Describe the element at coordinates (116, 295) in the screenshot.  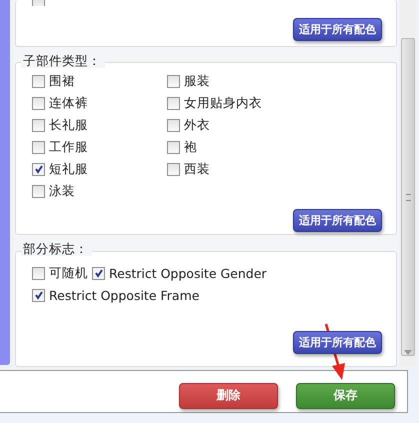
I see `checkbox-option: Restrict Opposite Frame` at that location.